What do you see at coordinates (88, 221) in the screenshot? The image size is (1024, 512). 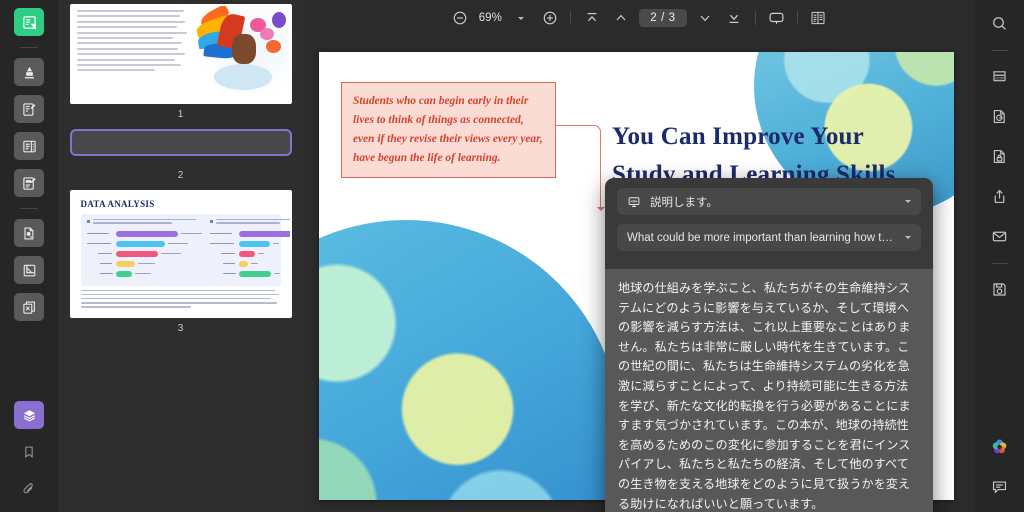 I see `legend-swatch-icon` at bounding box center [88, 221].